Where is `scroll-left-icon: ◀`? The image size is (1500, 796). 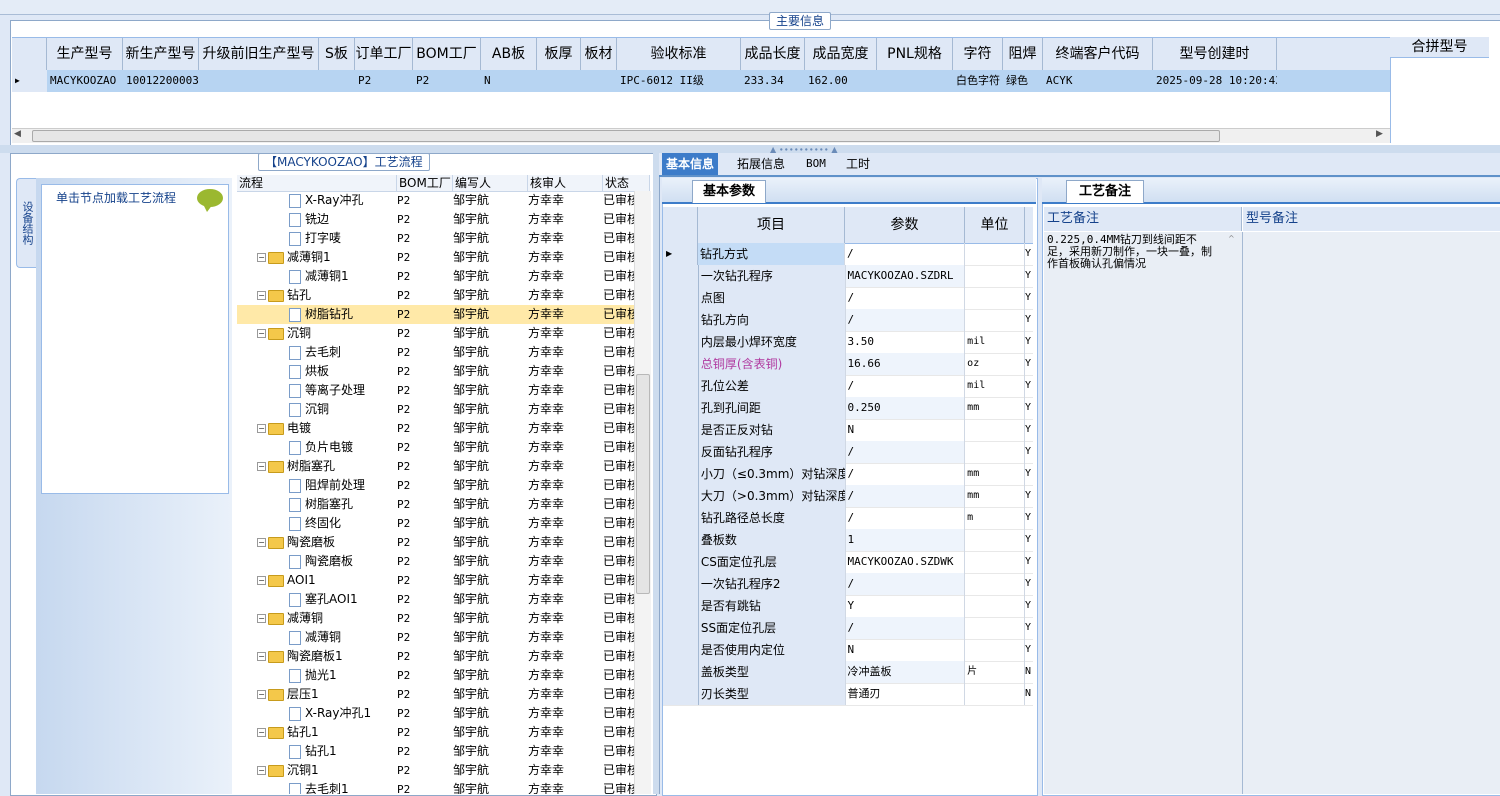
scroll-left-icon: ◀ is located at coordinates (17, 134).